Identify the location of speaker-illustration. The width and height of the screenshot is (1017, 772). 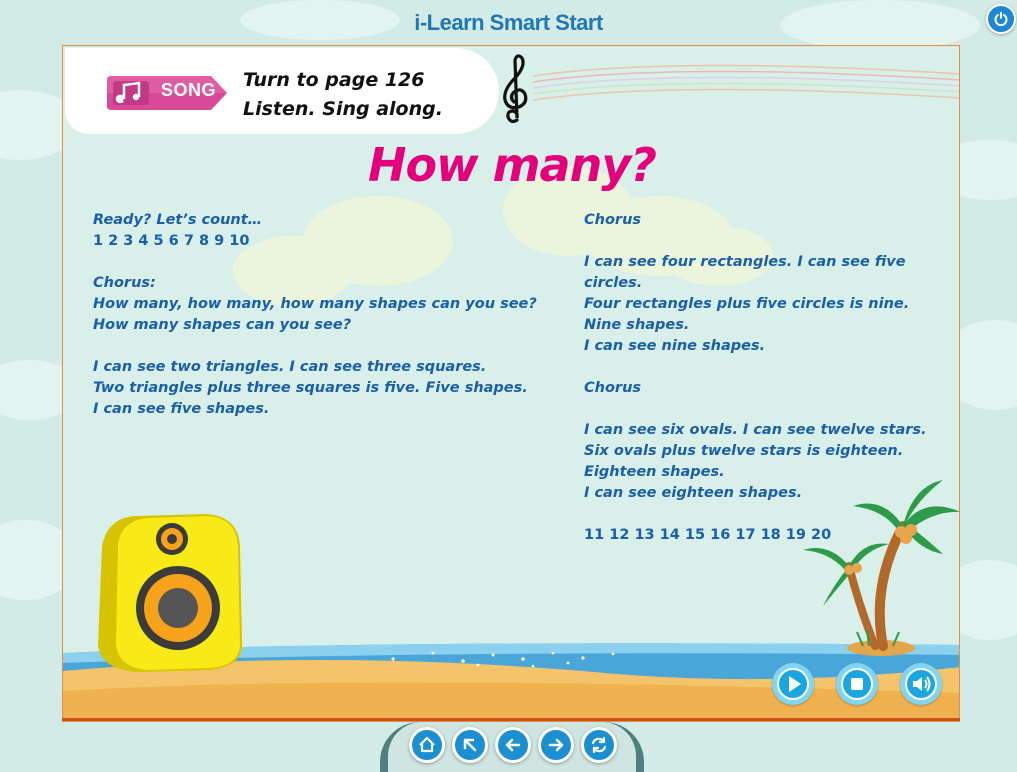
(170, 593).